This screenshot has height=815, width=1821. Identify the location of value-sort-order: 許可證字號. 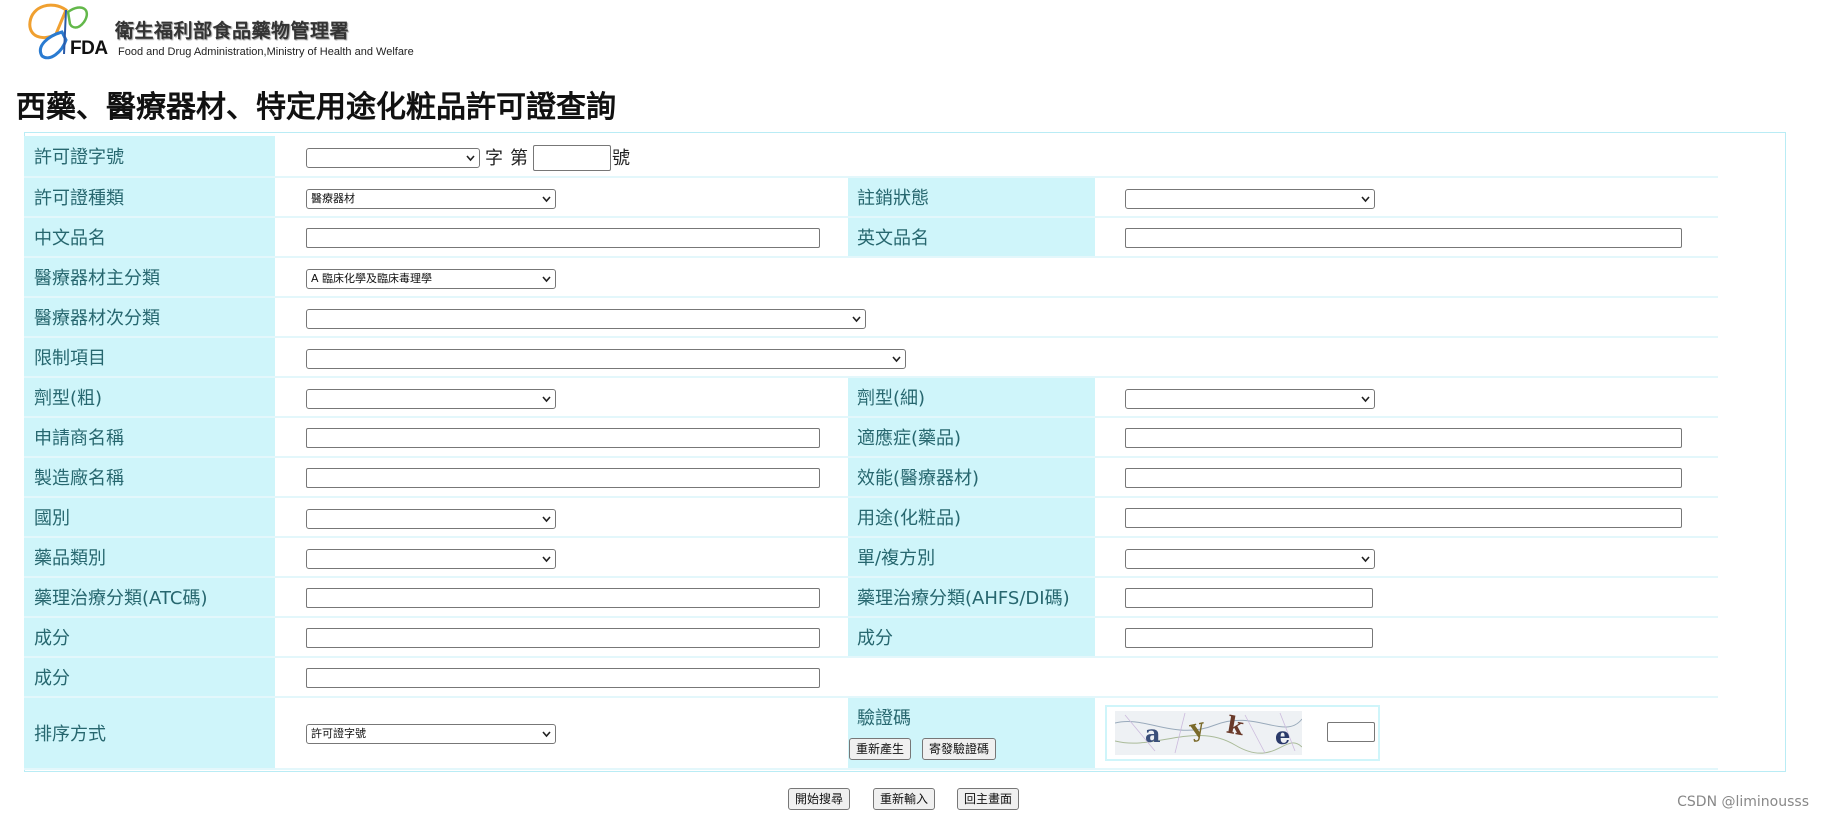
(561, 733).